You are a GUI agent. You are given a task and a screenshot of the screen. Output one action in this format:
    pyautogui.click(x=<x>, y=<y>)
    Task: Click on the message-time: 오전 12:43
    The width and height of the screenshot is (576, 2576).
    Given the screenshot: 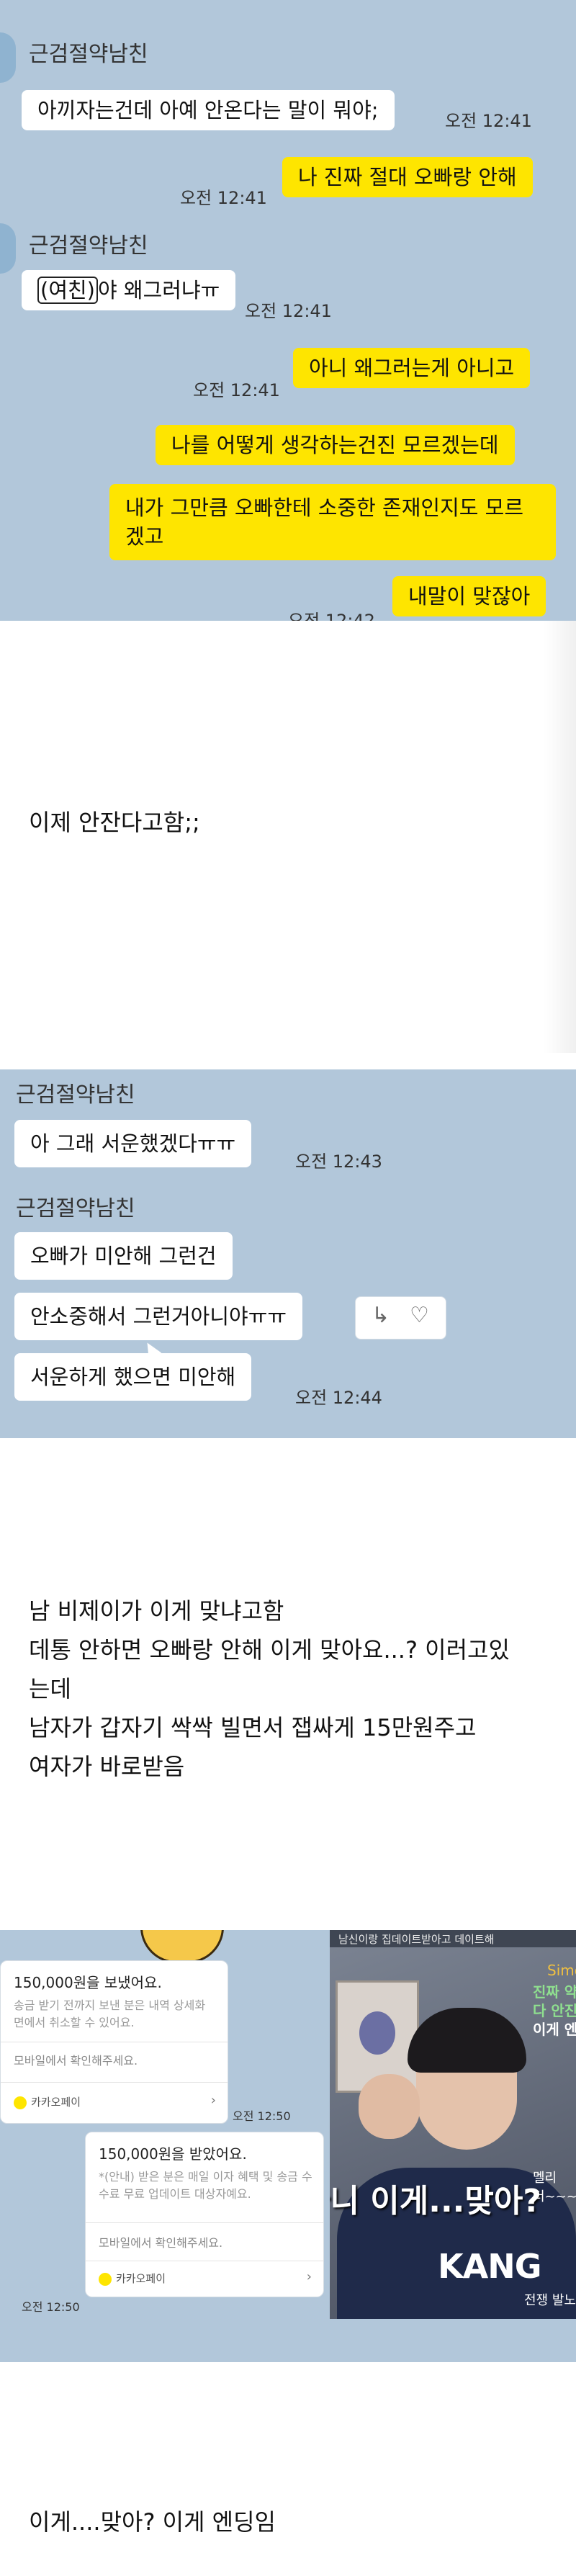 What is the action you would take?
    pyautogui.click(x=338, y=1162)
    